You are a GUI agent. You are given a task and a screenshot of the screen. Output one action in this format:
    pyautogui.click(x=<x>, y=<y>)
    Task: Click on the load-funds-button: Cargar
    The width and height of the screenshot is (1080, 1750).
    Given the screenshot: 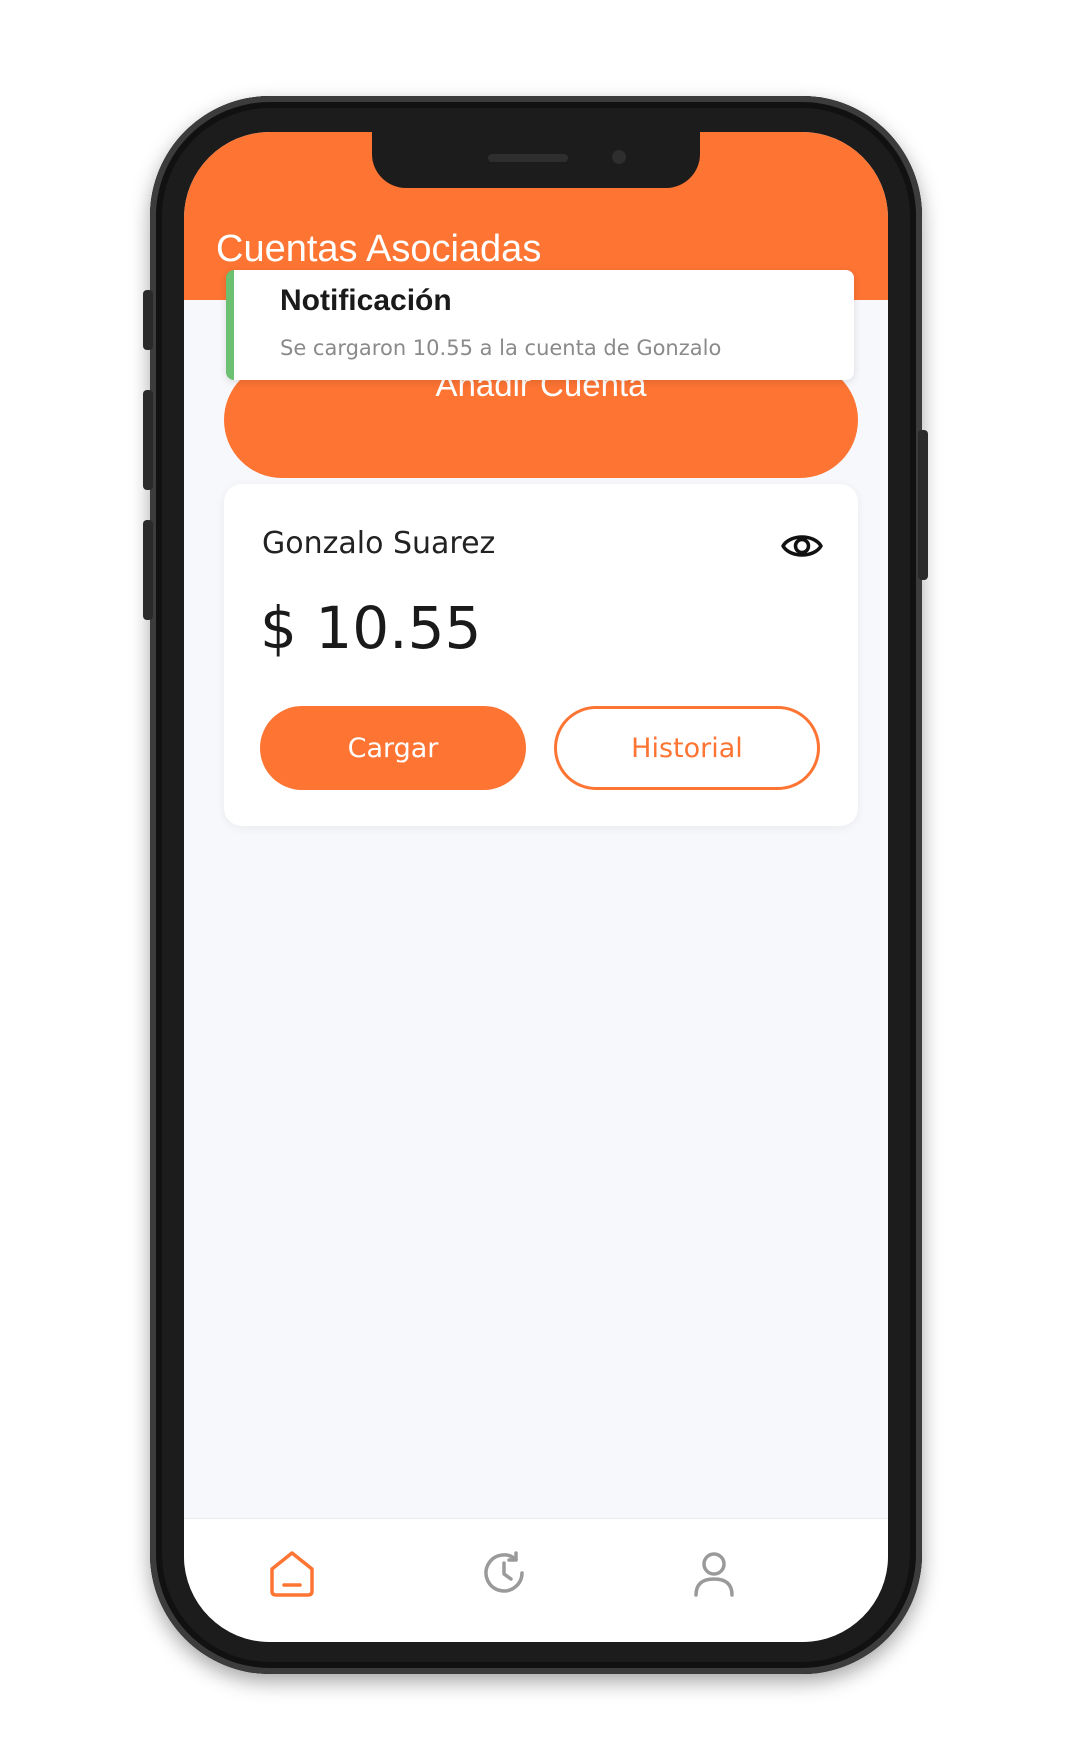 What is the action you would take?
    pyautogui.click(x=393, y=748)
    